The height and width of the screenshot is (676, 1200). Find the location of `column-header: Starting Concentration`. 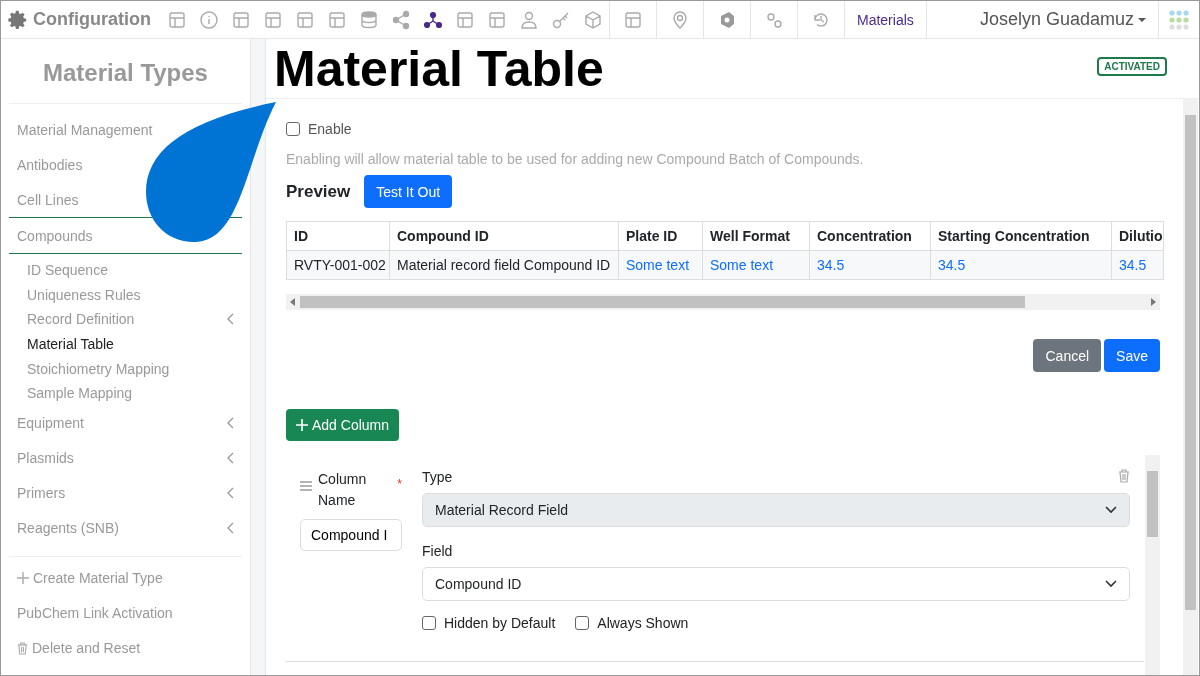

column-header: Starting Concentration is located at coordinates (1021, 236).